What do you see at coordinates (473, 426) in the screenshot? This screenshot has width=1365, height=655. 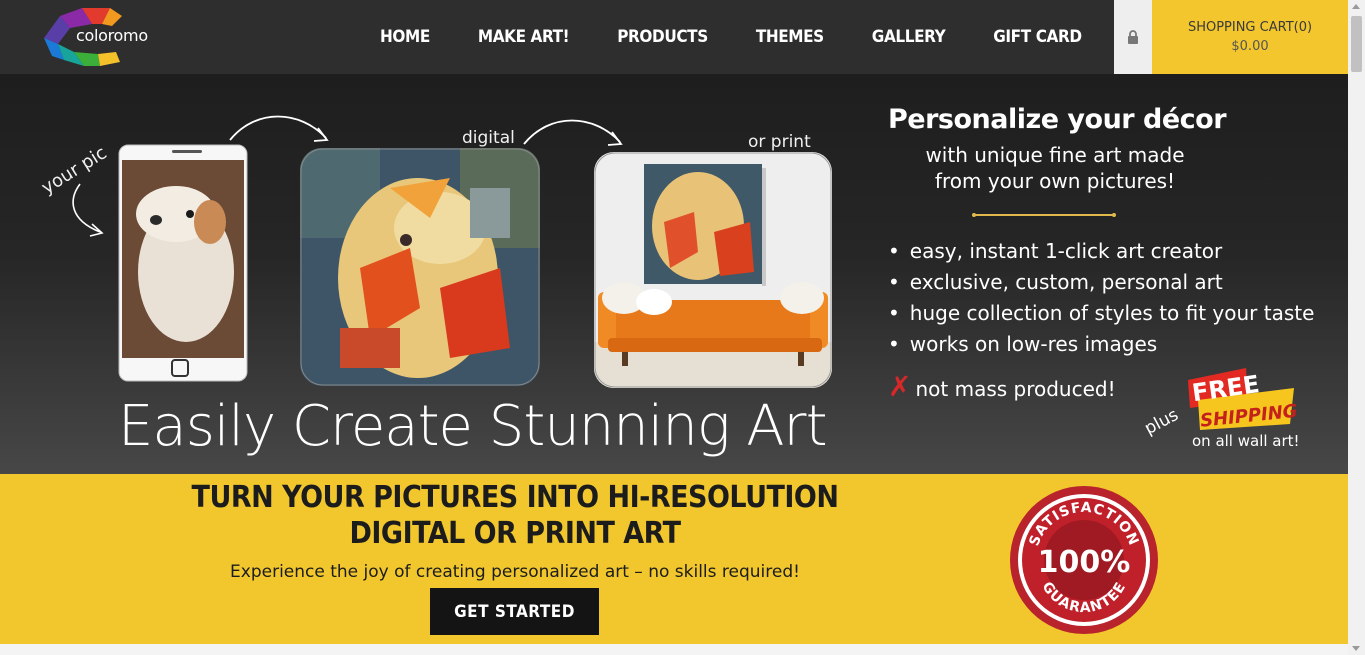 I see `hero-title: Easily Create Stunning Art` at bounding box center [473, 426].